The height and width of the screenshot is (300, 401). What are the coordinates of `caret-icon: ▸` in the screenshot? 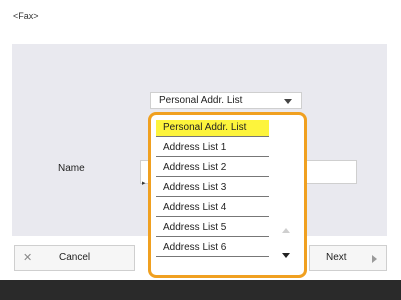 It's located at (144, 183).